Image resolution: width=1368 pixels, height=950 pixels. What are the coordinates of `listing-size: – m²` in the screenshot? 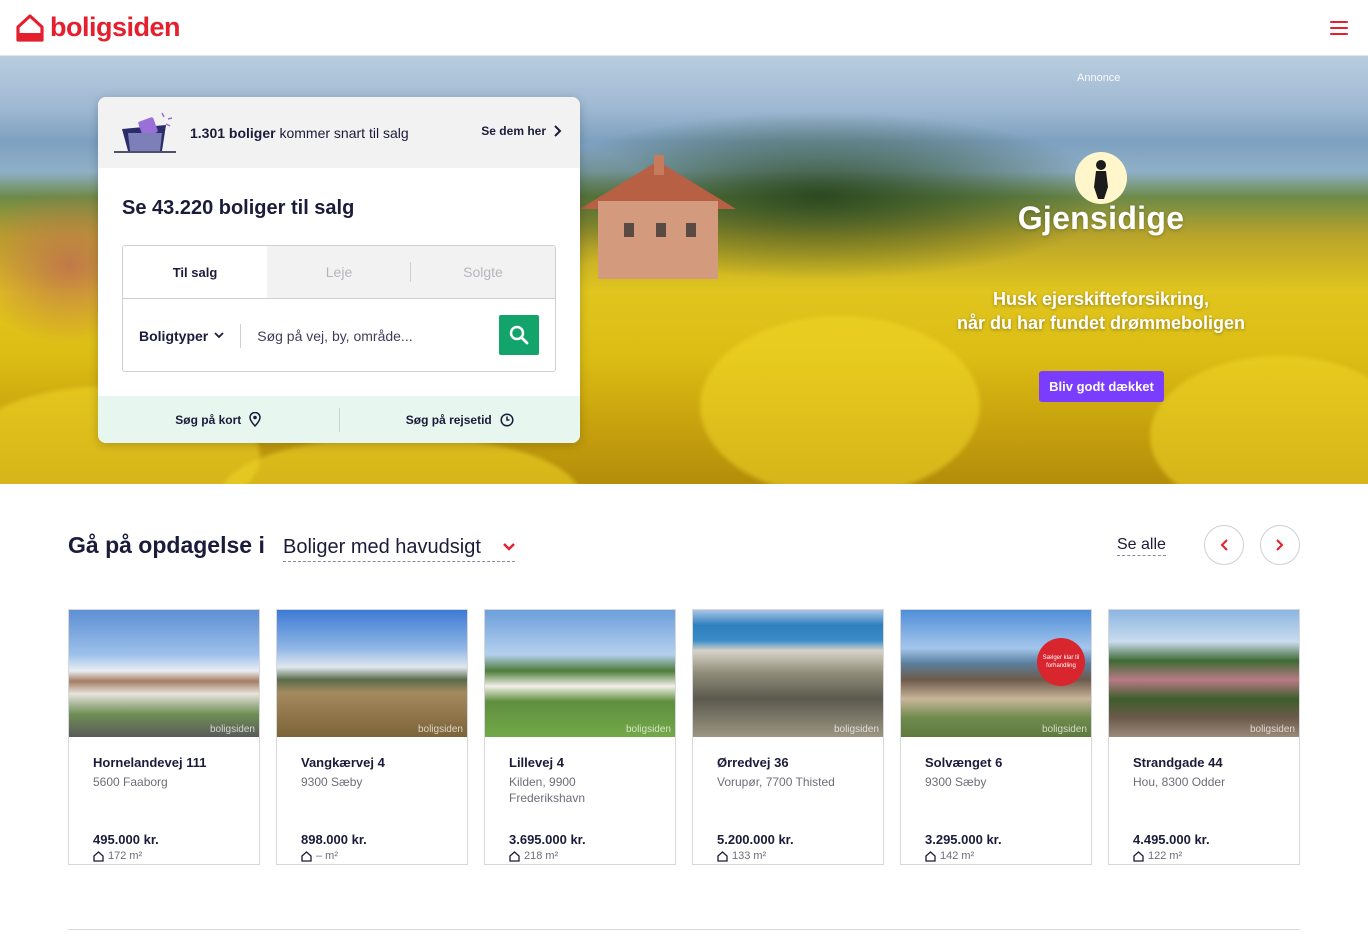 It's located at (372, 856).